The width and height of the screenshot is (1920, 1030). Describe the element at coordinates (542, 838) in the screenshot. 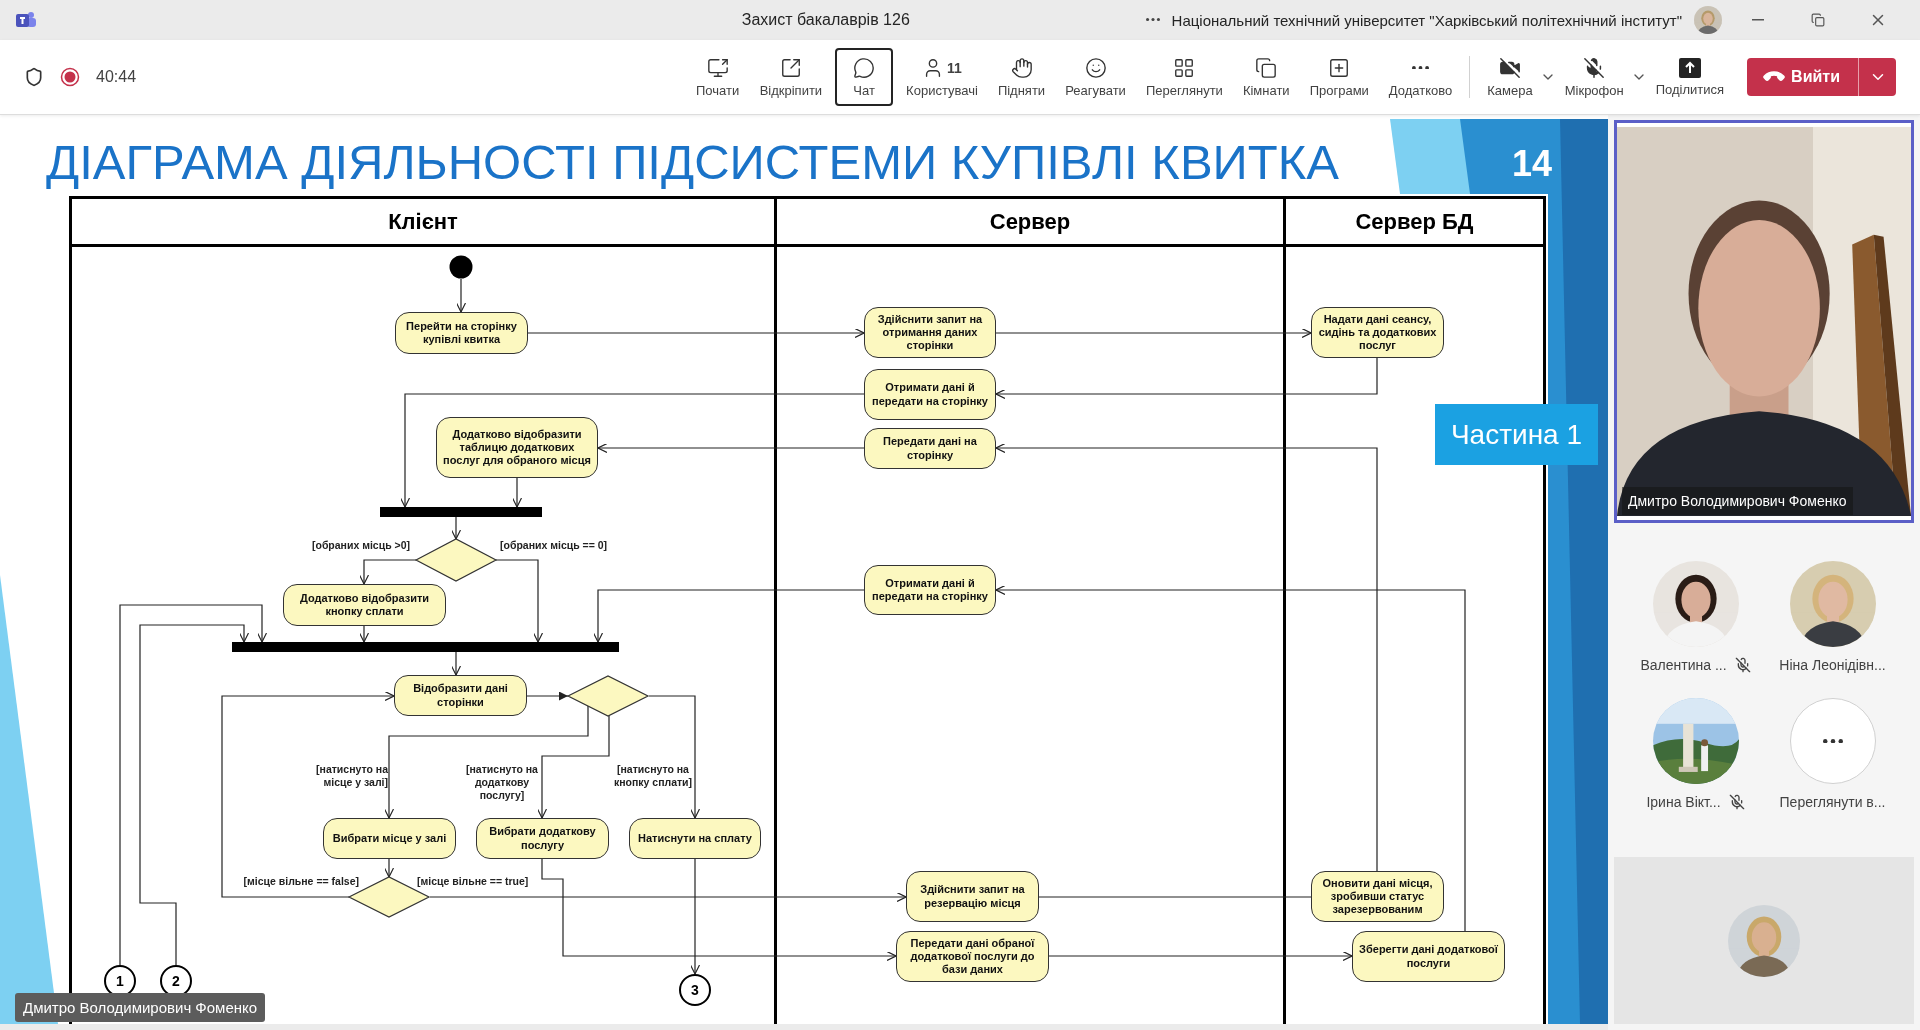

I see `action-node: Вибрати додаткову послугу` at that location.